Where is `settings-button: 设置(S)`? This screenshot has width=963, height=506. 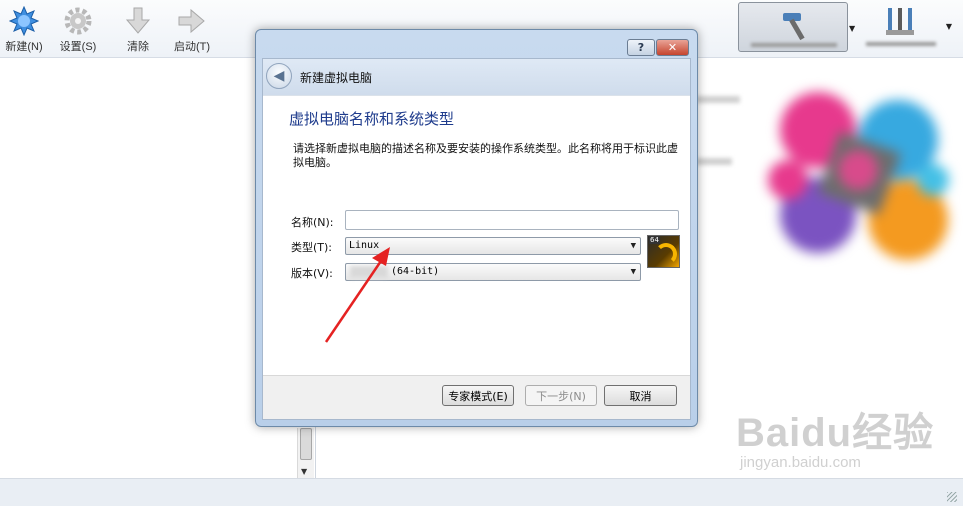 settings-button: 设置(S) is located at coordinates (78, 30).